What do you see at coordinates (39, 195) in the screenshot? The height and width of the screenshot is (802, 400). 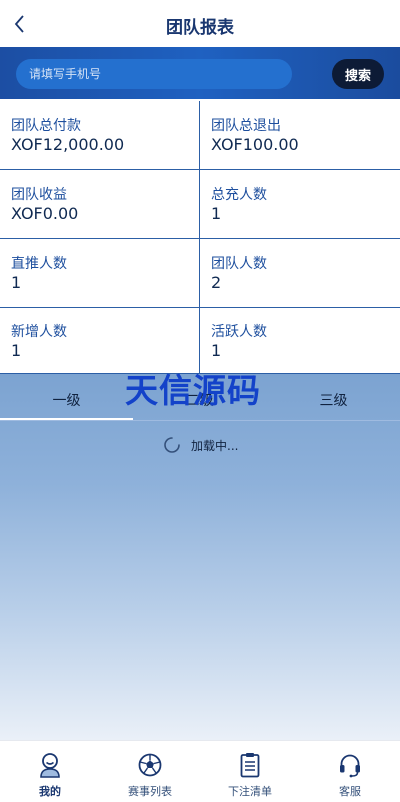 I see `stat-label: 团队收益` at bounding box center [39, 195].